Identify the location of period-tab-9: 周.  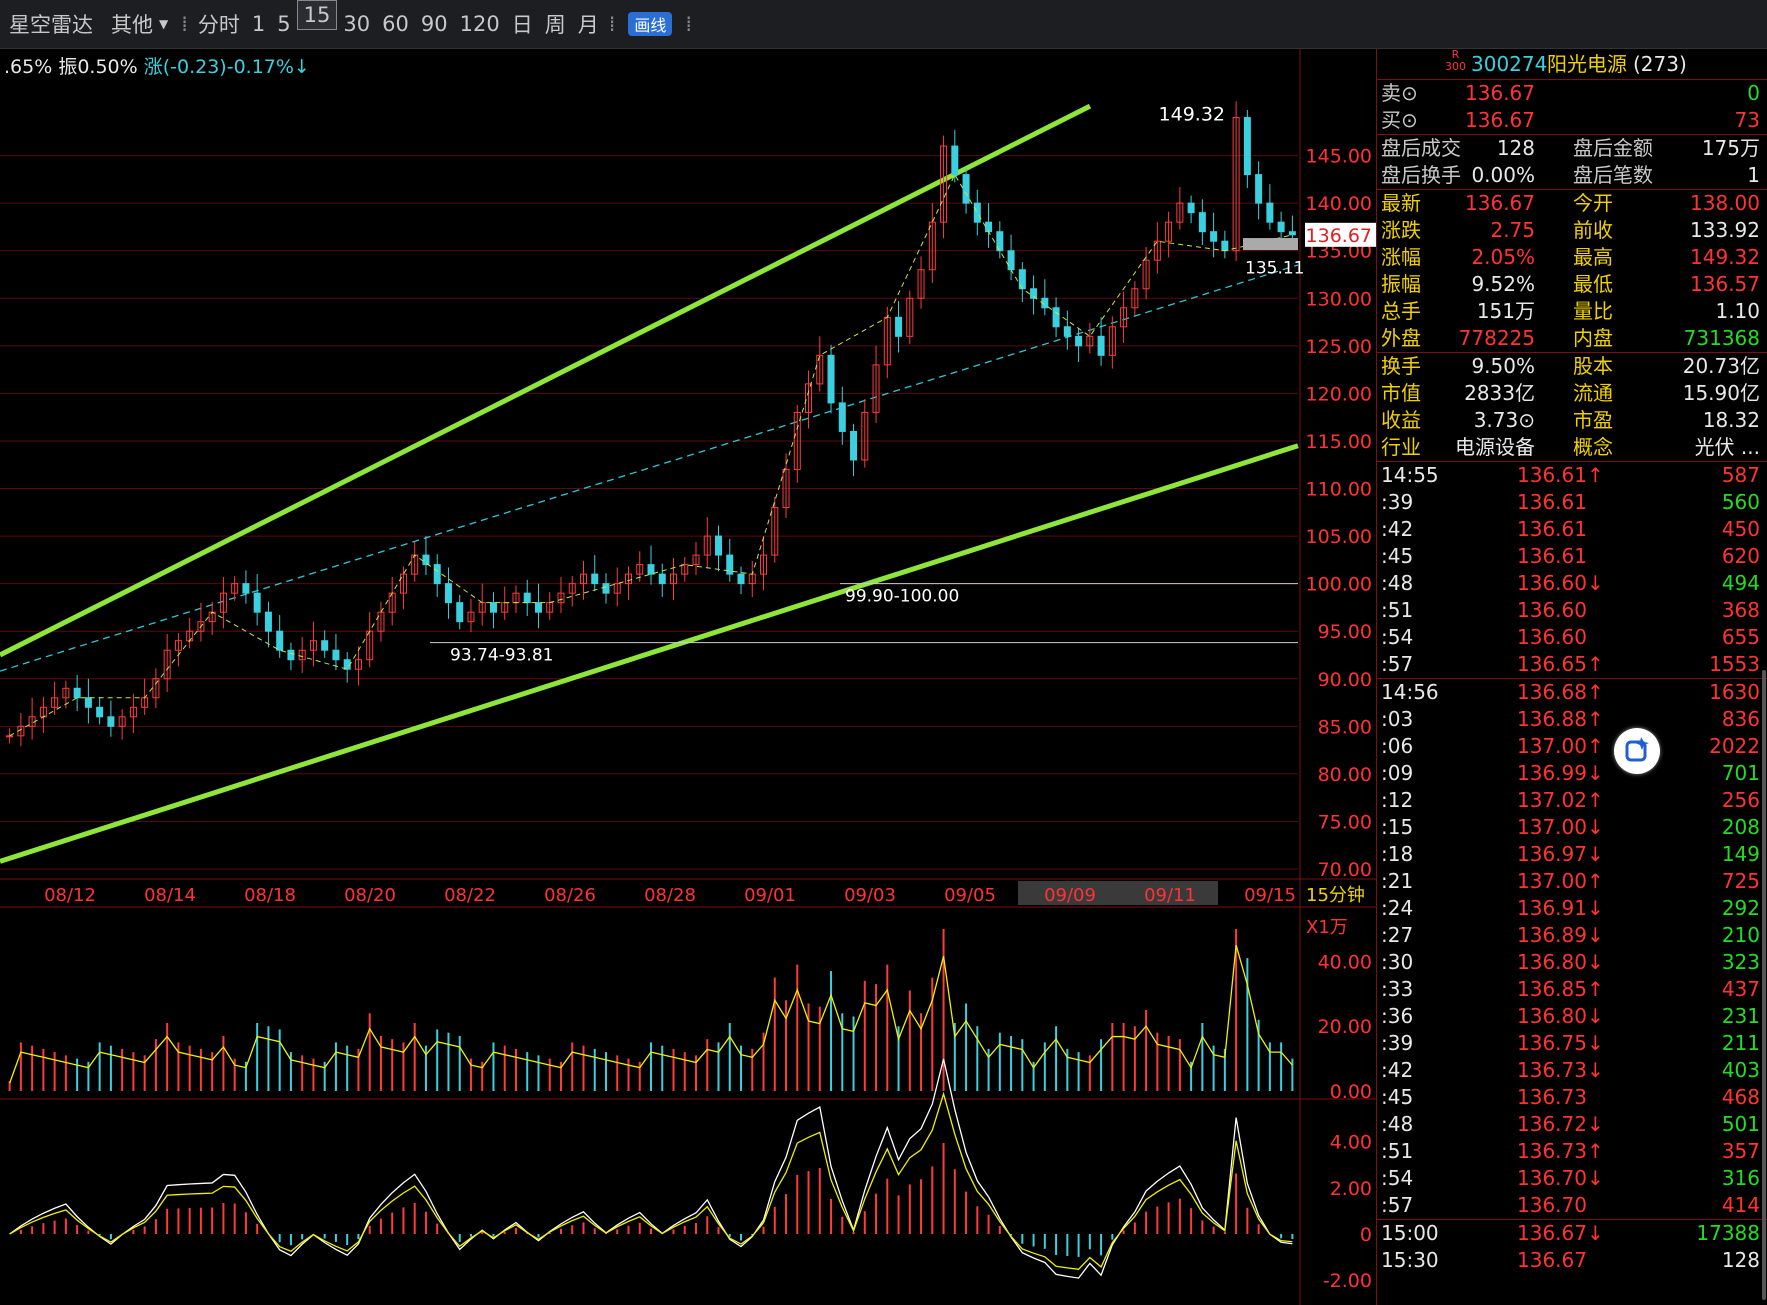
(555, 24).